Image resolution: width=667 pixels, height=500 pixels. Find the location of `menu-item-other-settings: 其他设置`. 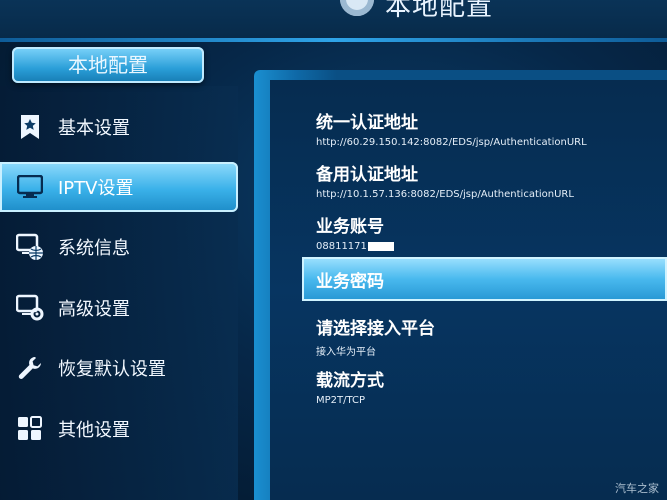

menu-item-other-settings: 其他设置 is located at coordinates (119, 429).